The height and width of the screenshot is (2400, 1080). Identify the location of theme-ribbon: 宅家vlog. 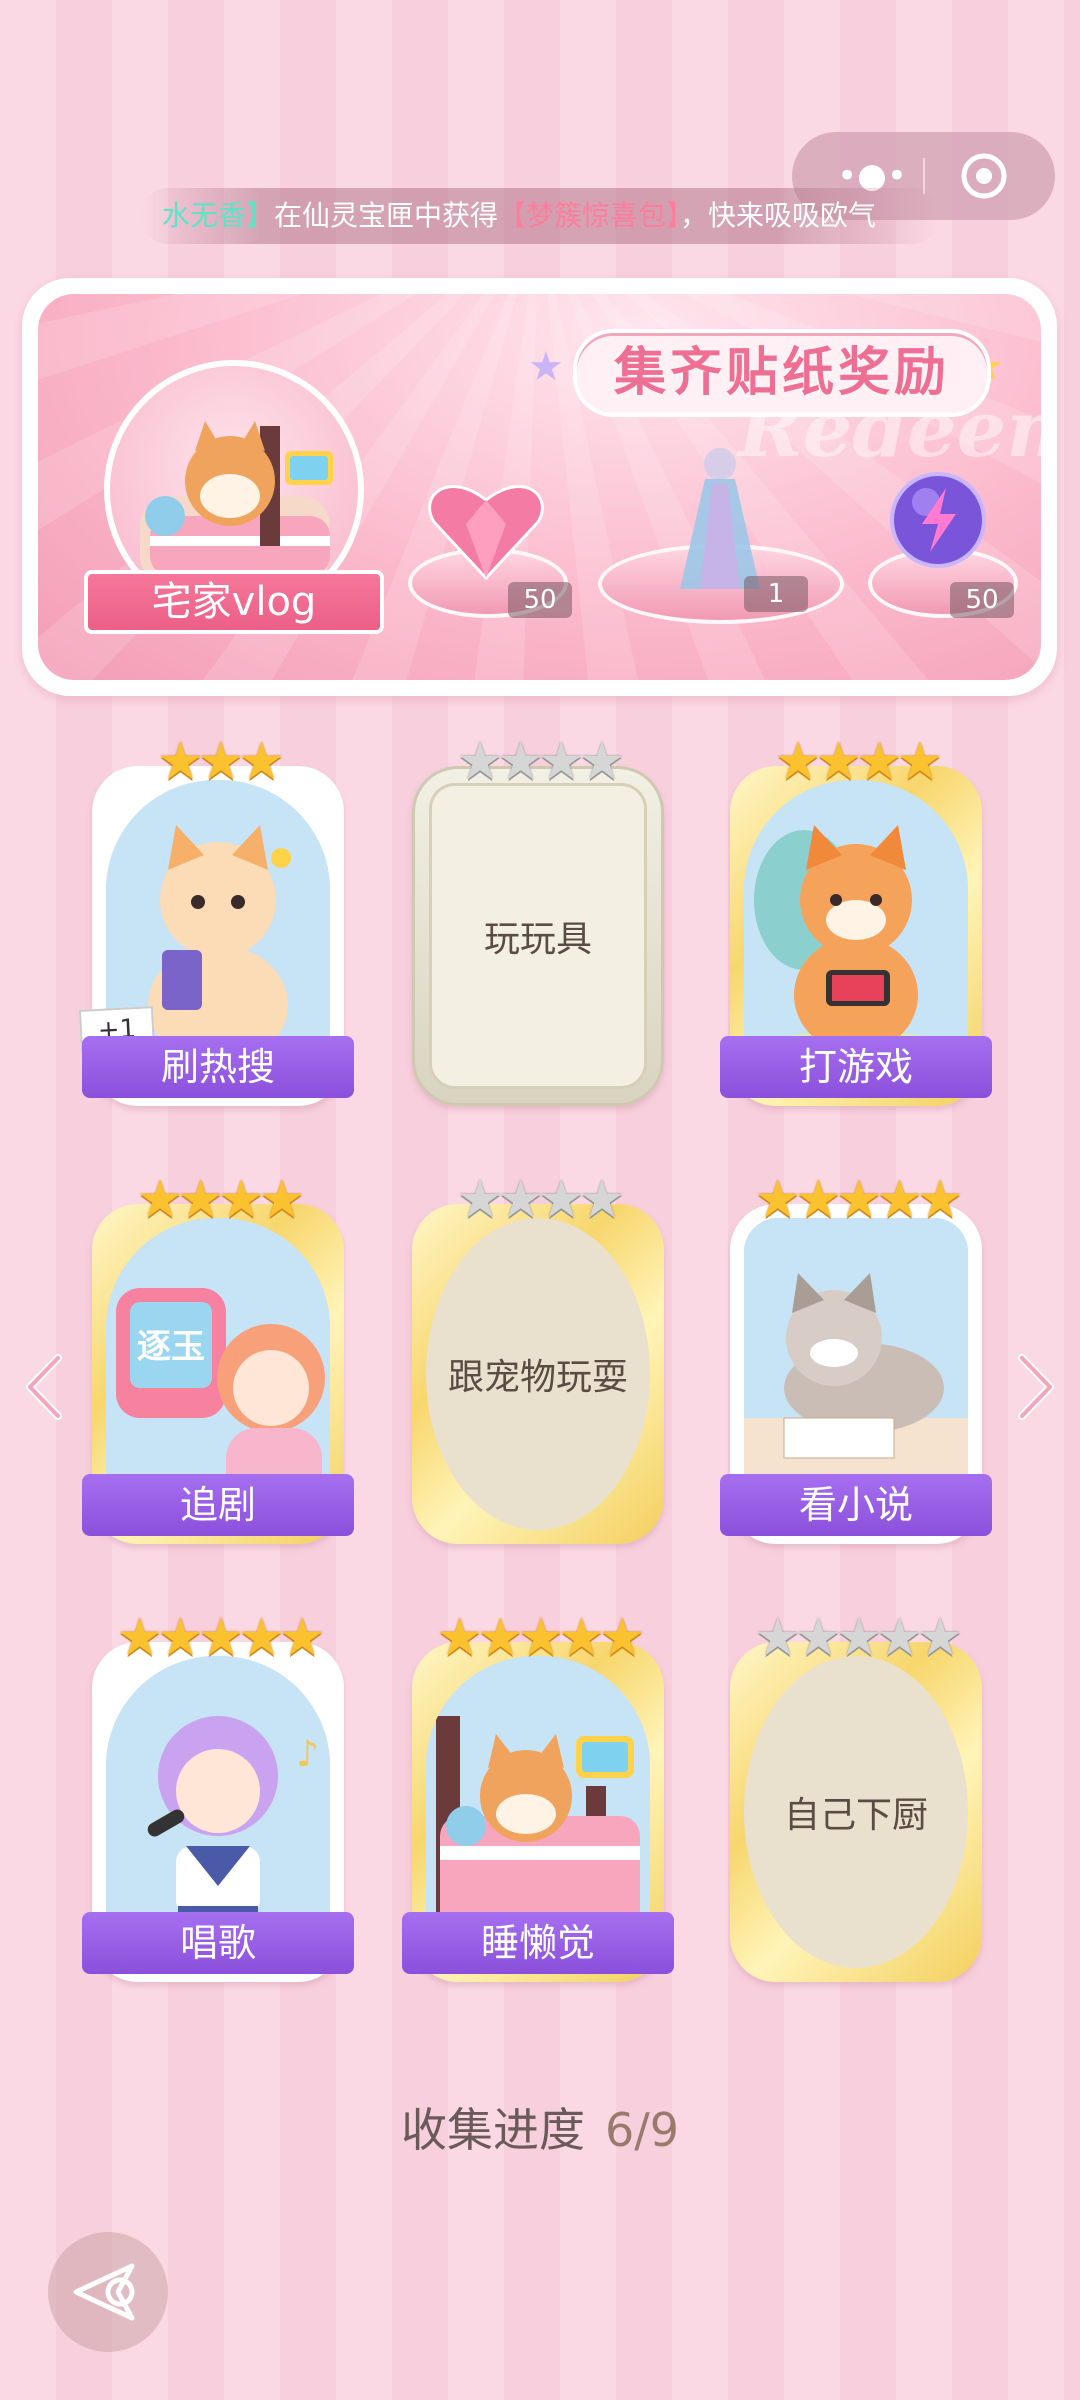
(234, 602).